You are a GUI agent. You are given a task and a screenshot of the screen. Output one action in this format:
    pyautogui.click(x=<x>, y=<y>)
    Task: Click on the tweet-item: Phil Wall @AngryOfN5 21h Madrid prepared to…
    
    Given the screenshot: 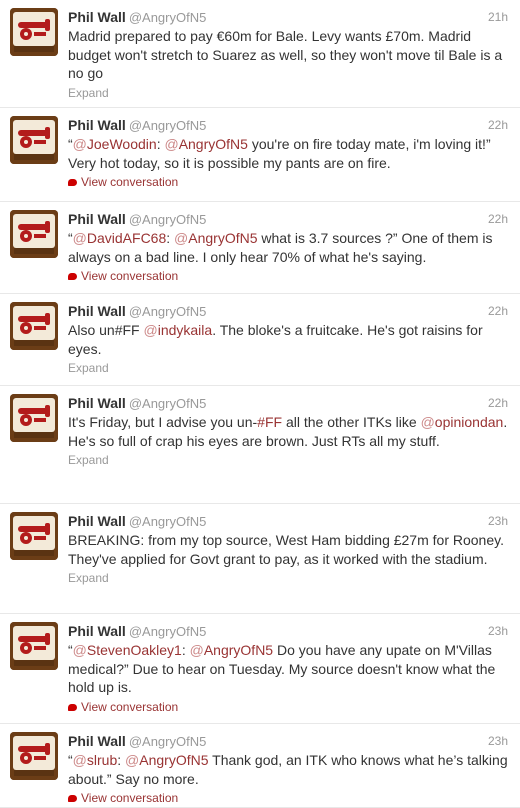 What is the action you would take?
    pyautogui.click(x=260, y=54)
    